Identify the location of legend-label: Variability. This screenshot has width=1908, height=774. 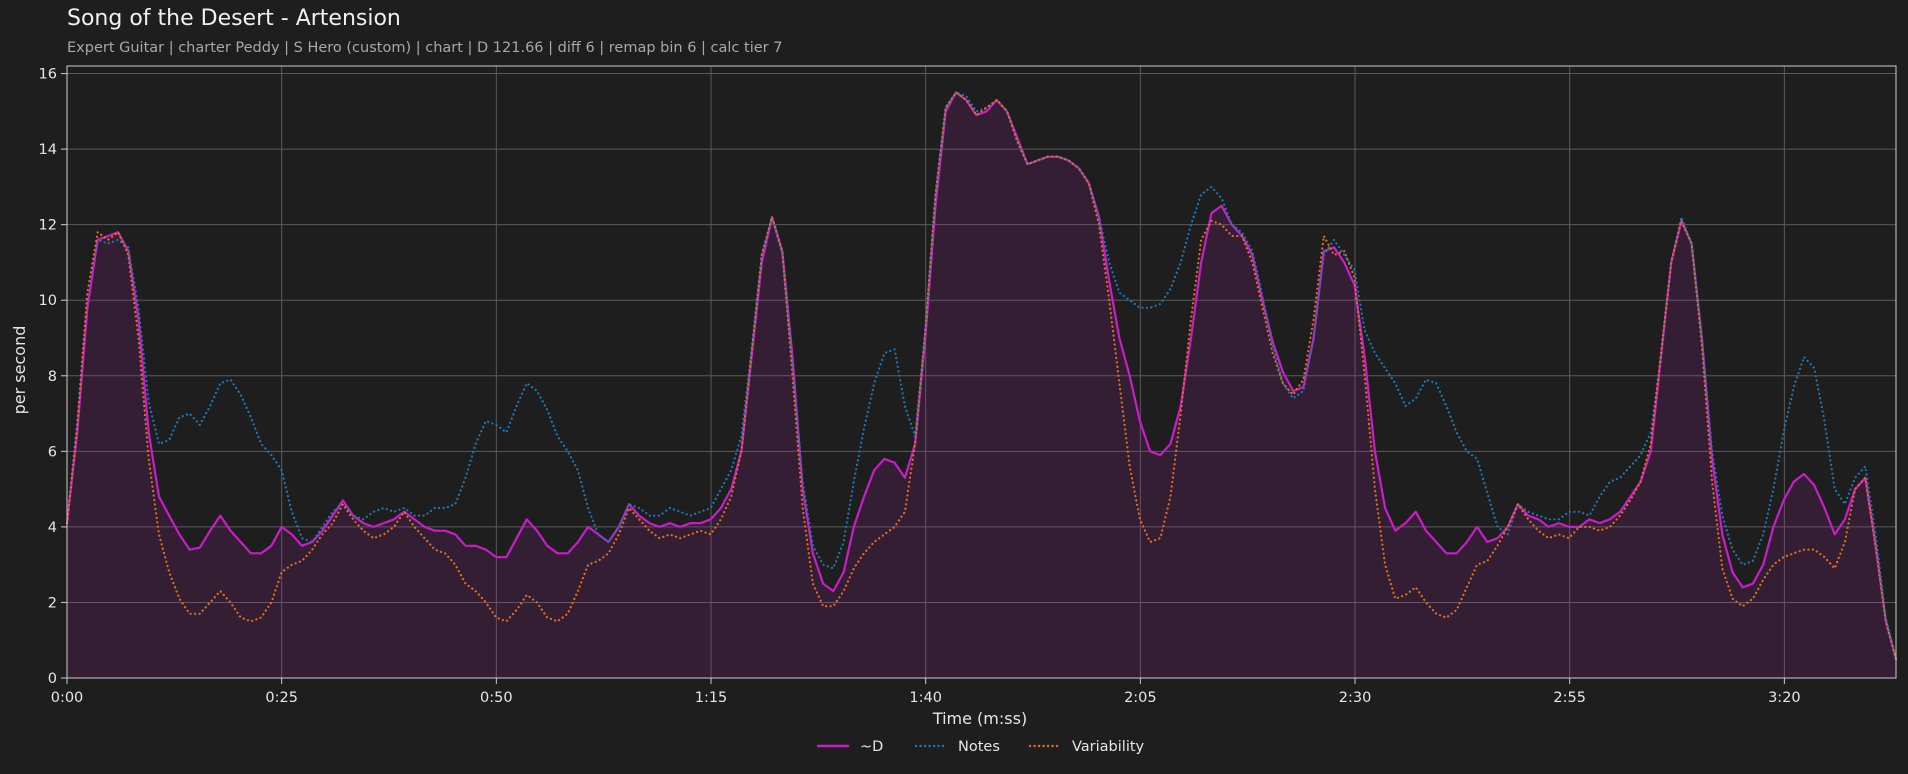
(1108, 747).